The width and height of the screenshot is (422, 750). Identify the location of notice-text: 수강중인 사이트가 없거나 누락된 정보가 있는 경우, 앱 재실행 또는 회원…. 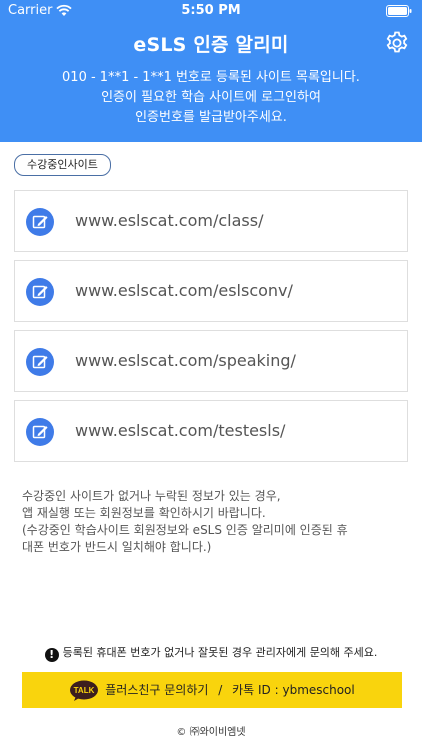
(212, 522).